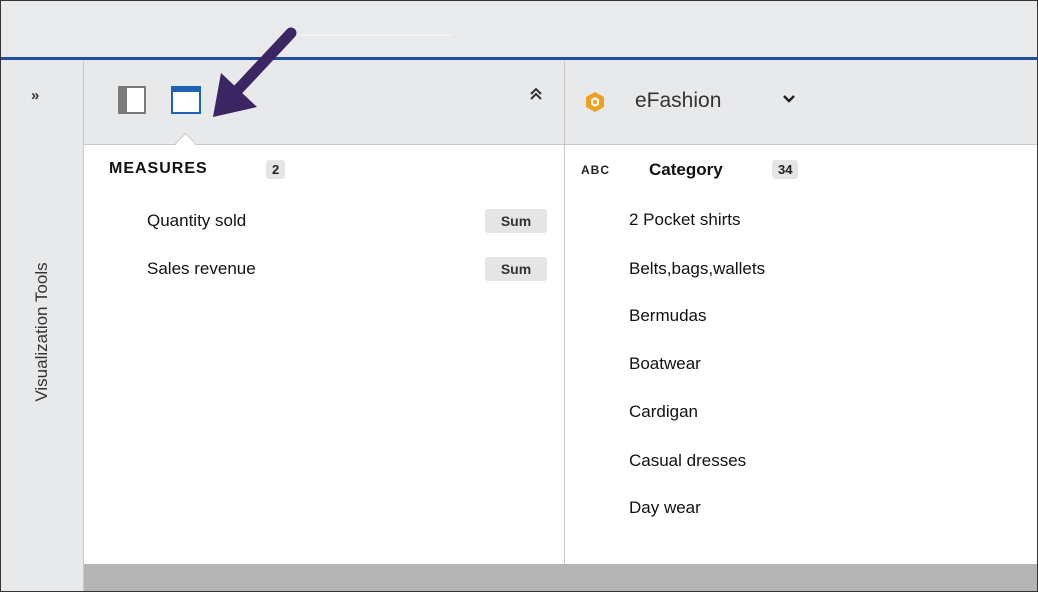 The image size is (1038, 592). Describe the element at coordinates (595, 170) in the screenshot. I see `text-type-icon: ABC` at that location.